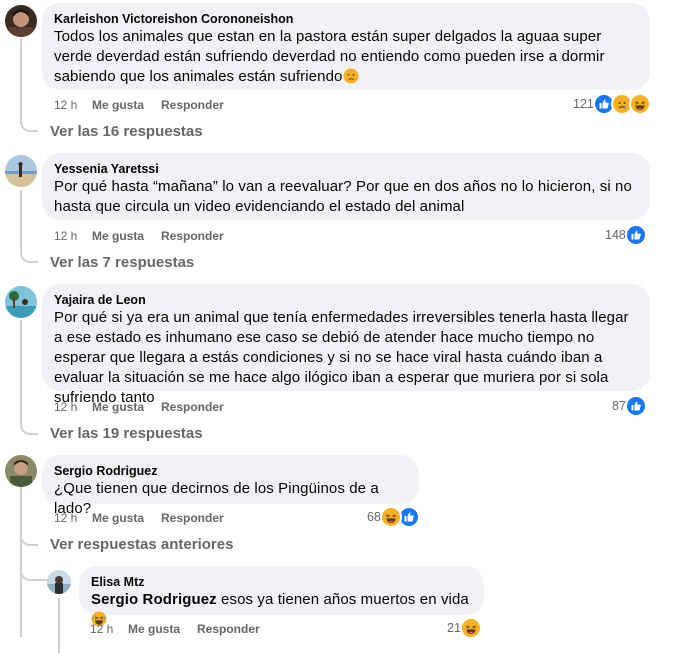 The width and height of the screenshot is (684, 653). Describe the element at coordinates (583, 104) in the screenshot. I see `reaction-count: 121` at that location.